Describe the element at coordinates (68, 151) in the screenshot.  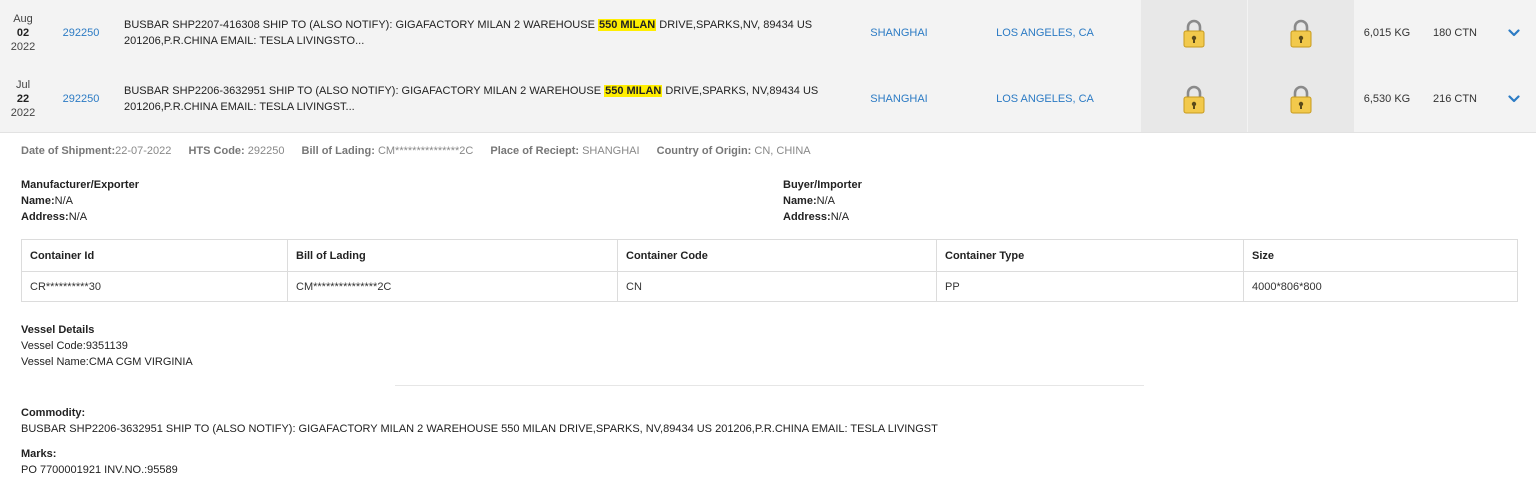
I see `meta-label: Date of Shipment:` at that location.